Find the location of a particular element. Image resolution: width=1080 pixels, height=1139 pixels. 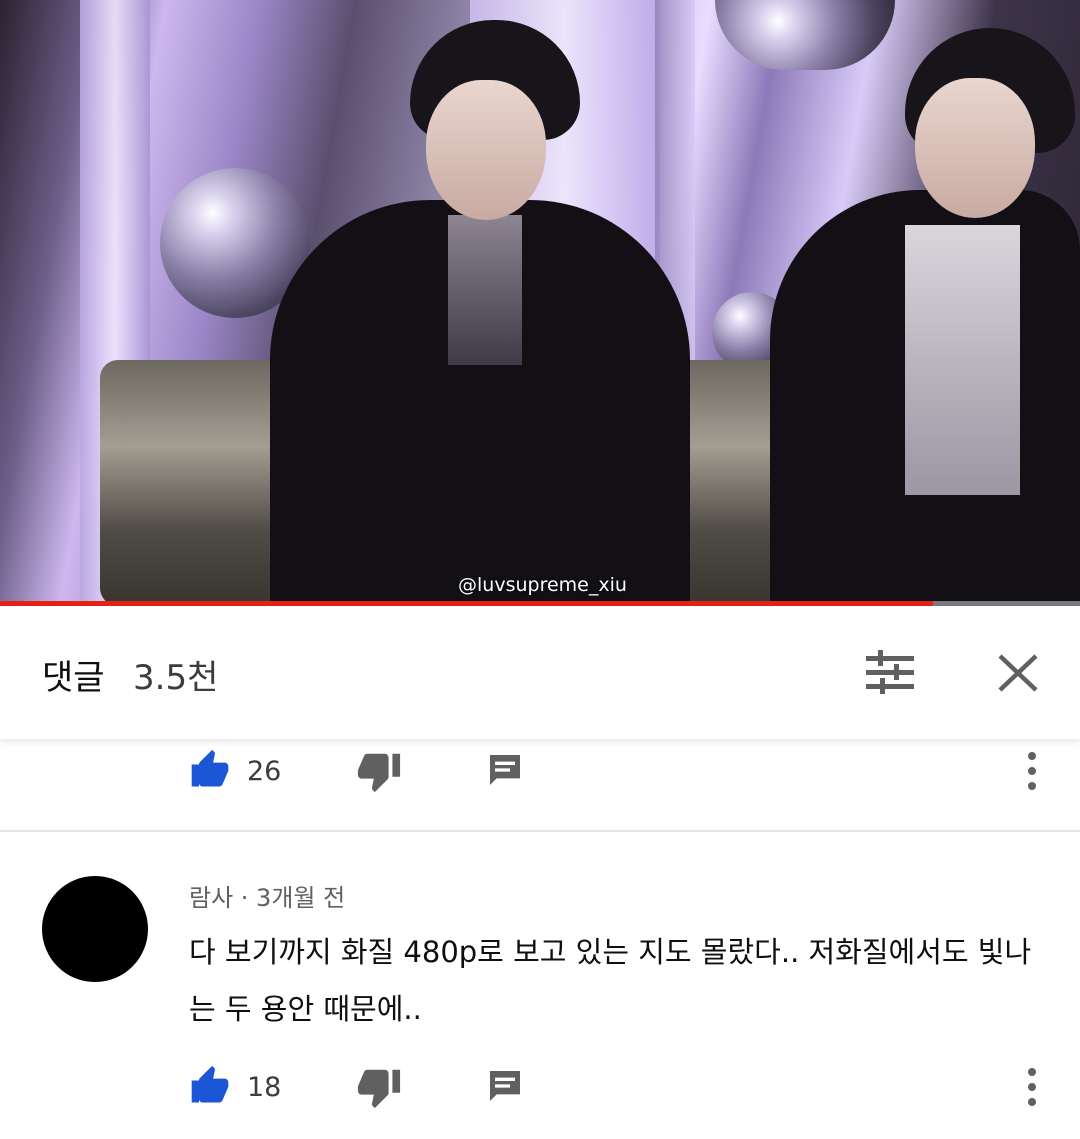

close-icon is located at coordinates (1018, 673).